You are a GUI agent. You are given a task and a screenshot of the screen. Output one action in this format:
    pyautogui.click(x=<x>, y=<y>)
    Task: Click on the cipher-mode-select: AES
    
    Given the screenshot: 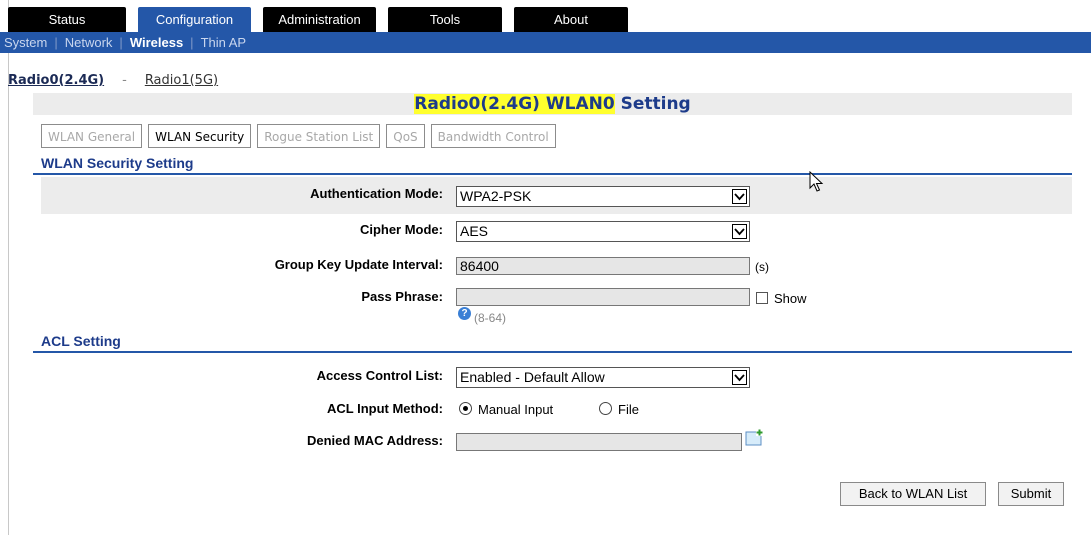 What is the action you would take?
    pyautogui.click(x=603, y=231)
    